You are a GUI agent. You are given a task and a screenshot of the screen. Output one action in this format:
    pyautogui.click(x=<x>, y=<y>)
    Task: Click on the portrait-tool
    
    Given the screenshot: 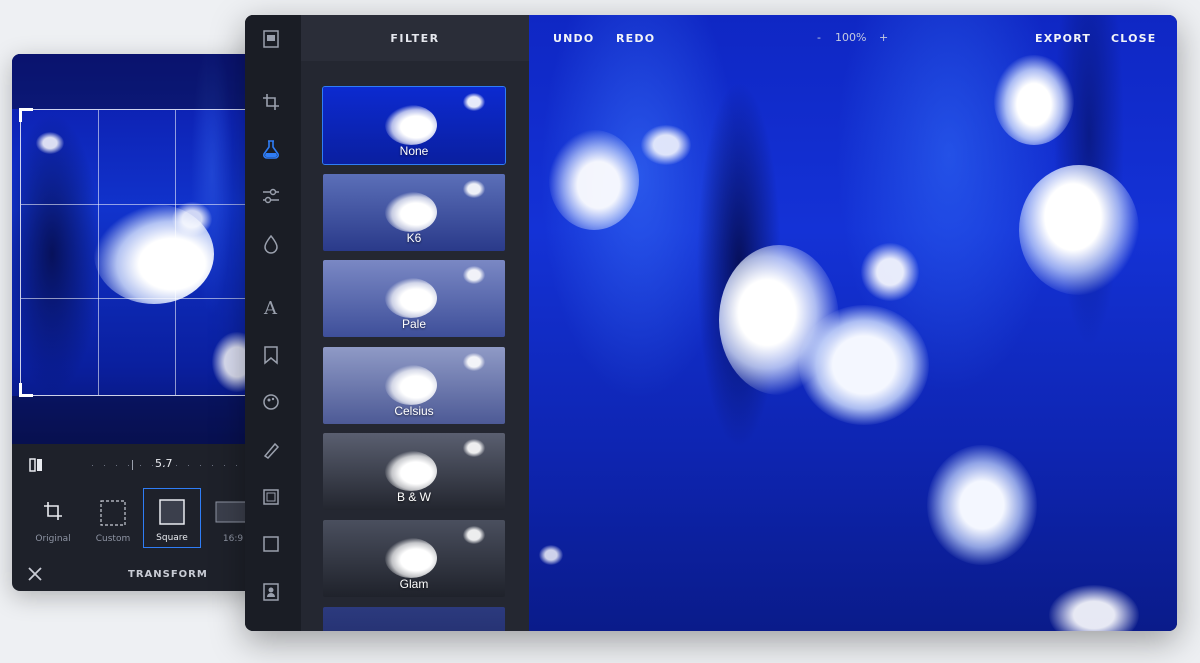 What is the action you would take?
    pyautogui.click(x=271, y=592)
    